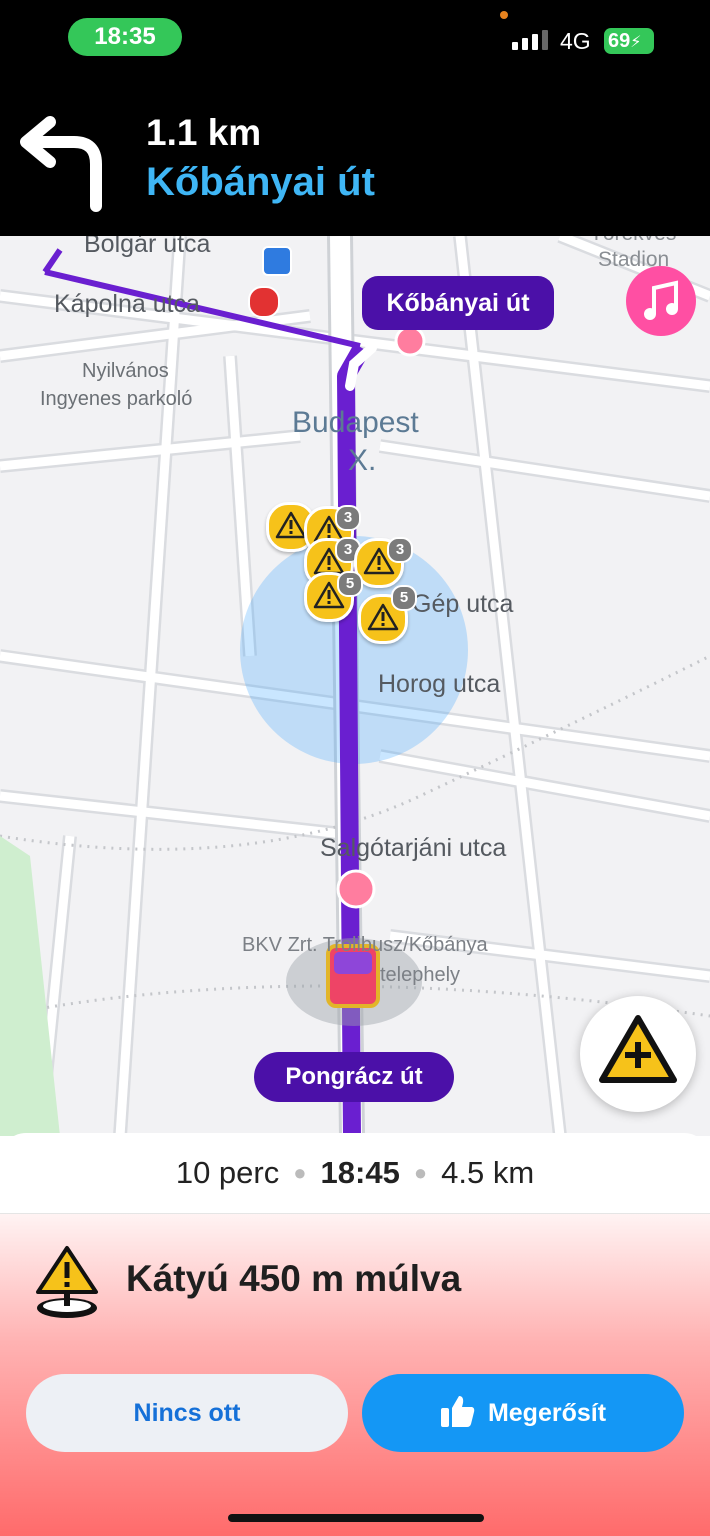 Image resolution: width=710 pixels, height=1536 pixels. What do you see at coordinates (504, 15) in the screenshot?
I see `camera-indicator-icon` at bounding box center [504, 15].